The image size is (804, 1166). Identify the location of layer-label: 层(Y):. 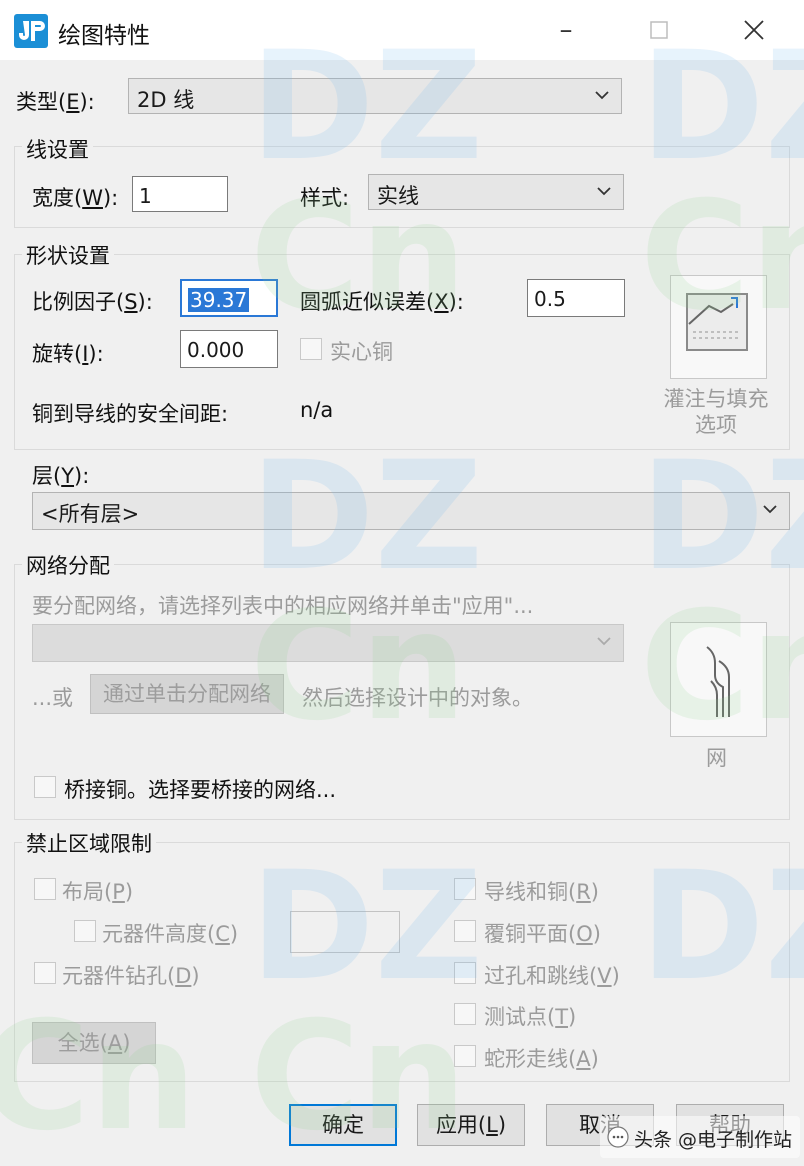
(61, 476).